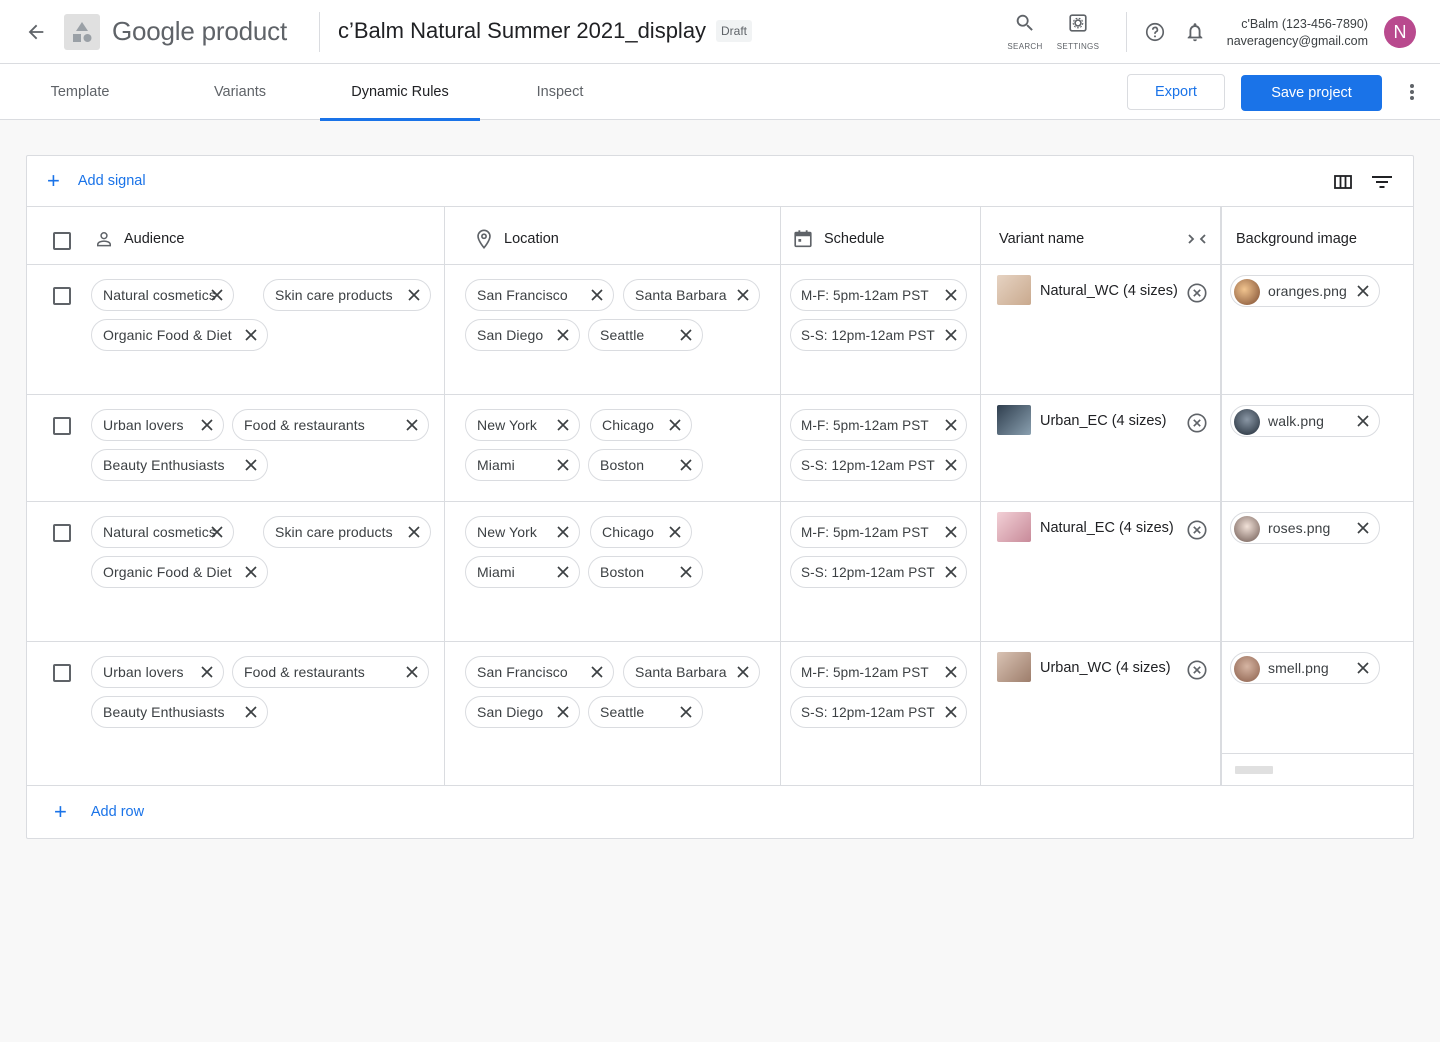 Image resolution: width=1440 pixels, height=1042 pixels. Describe the element at coordinates (179, 572) in the screenshot. I see `audience-chip: Organic Food & Diet` at that location.